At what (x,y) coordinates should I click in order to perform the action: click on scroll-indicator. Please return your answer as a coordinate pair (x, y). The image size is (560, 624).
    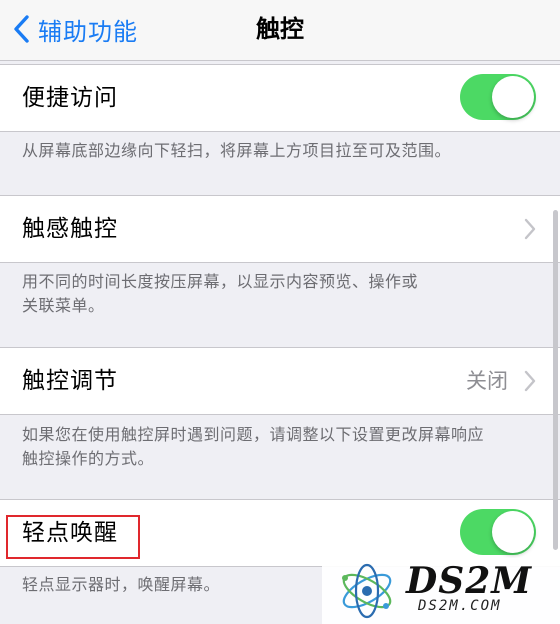
    Looking at the image, I should click on (555, 380).